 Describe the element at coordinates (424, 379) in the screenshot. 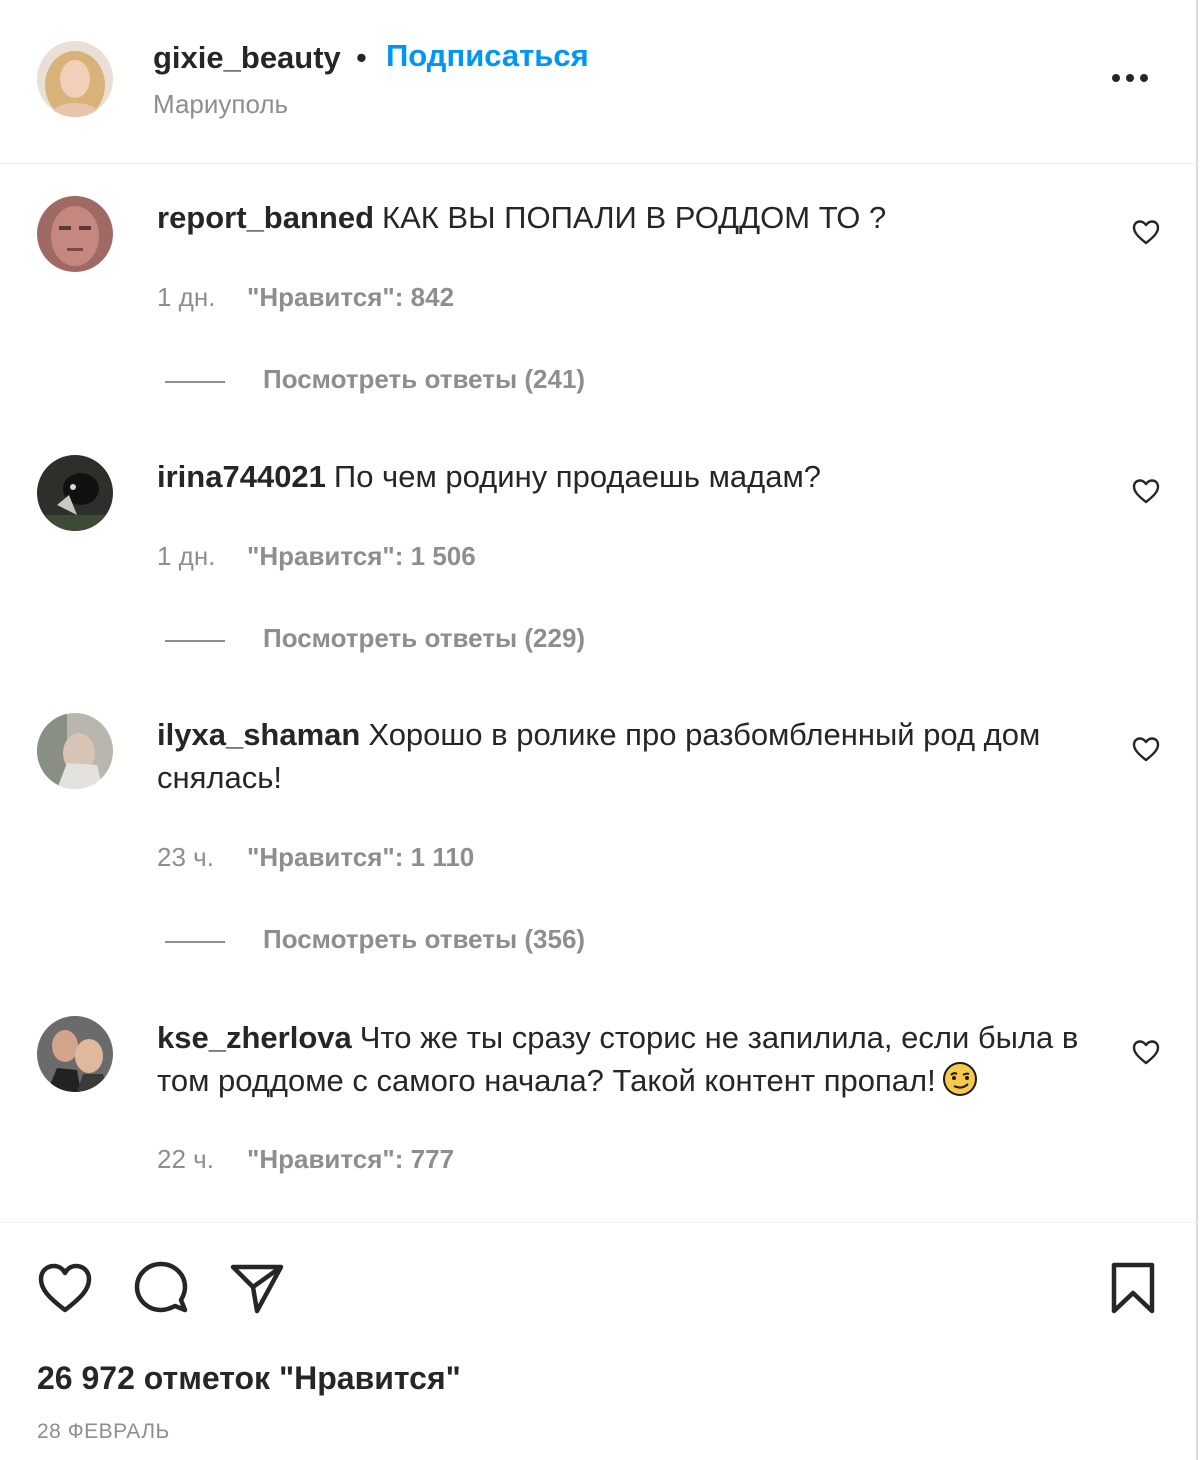

I see `view-replies-label: Посмотреть ответы (241)` at that location.